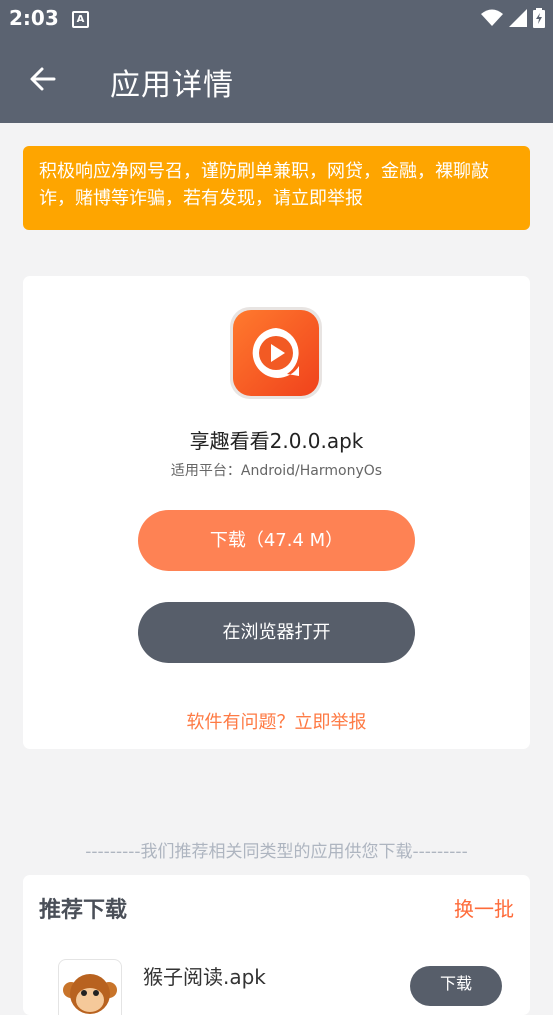  Describe the element at coordinates (276, 721) in the screenshot. I see `report-link: 软件有问题？立即举报` at that location.